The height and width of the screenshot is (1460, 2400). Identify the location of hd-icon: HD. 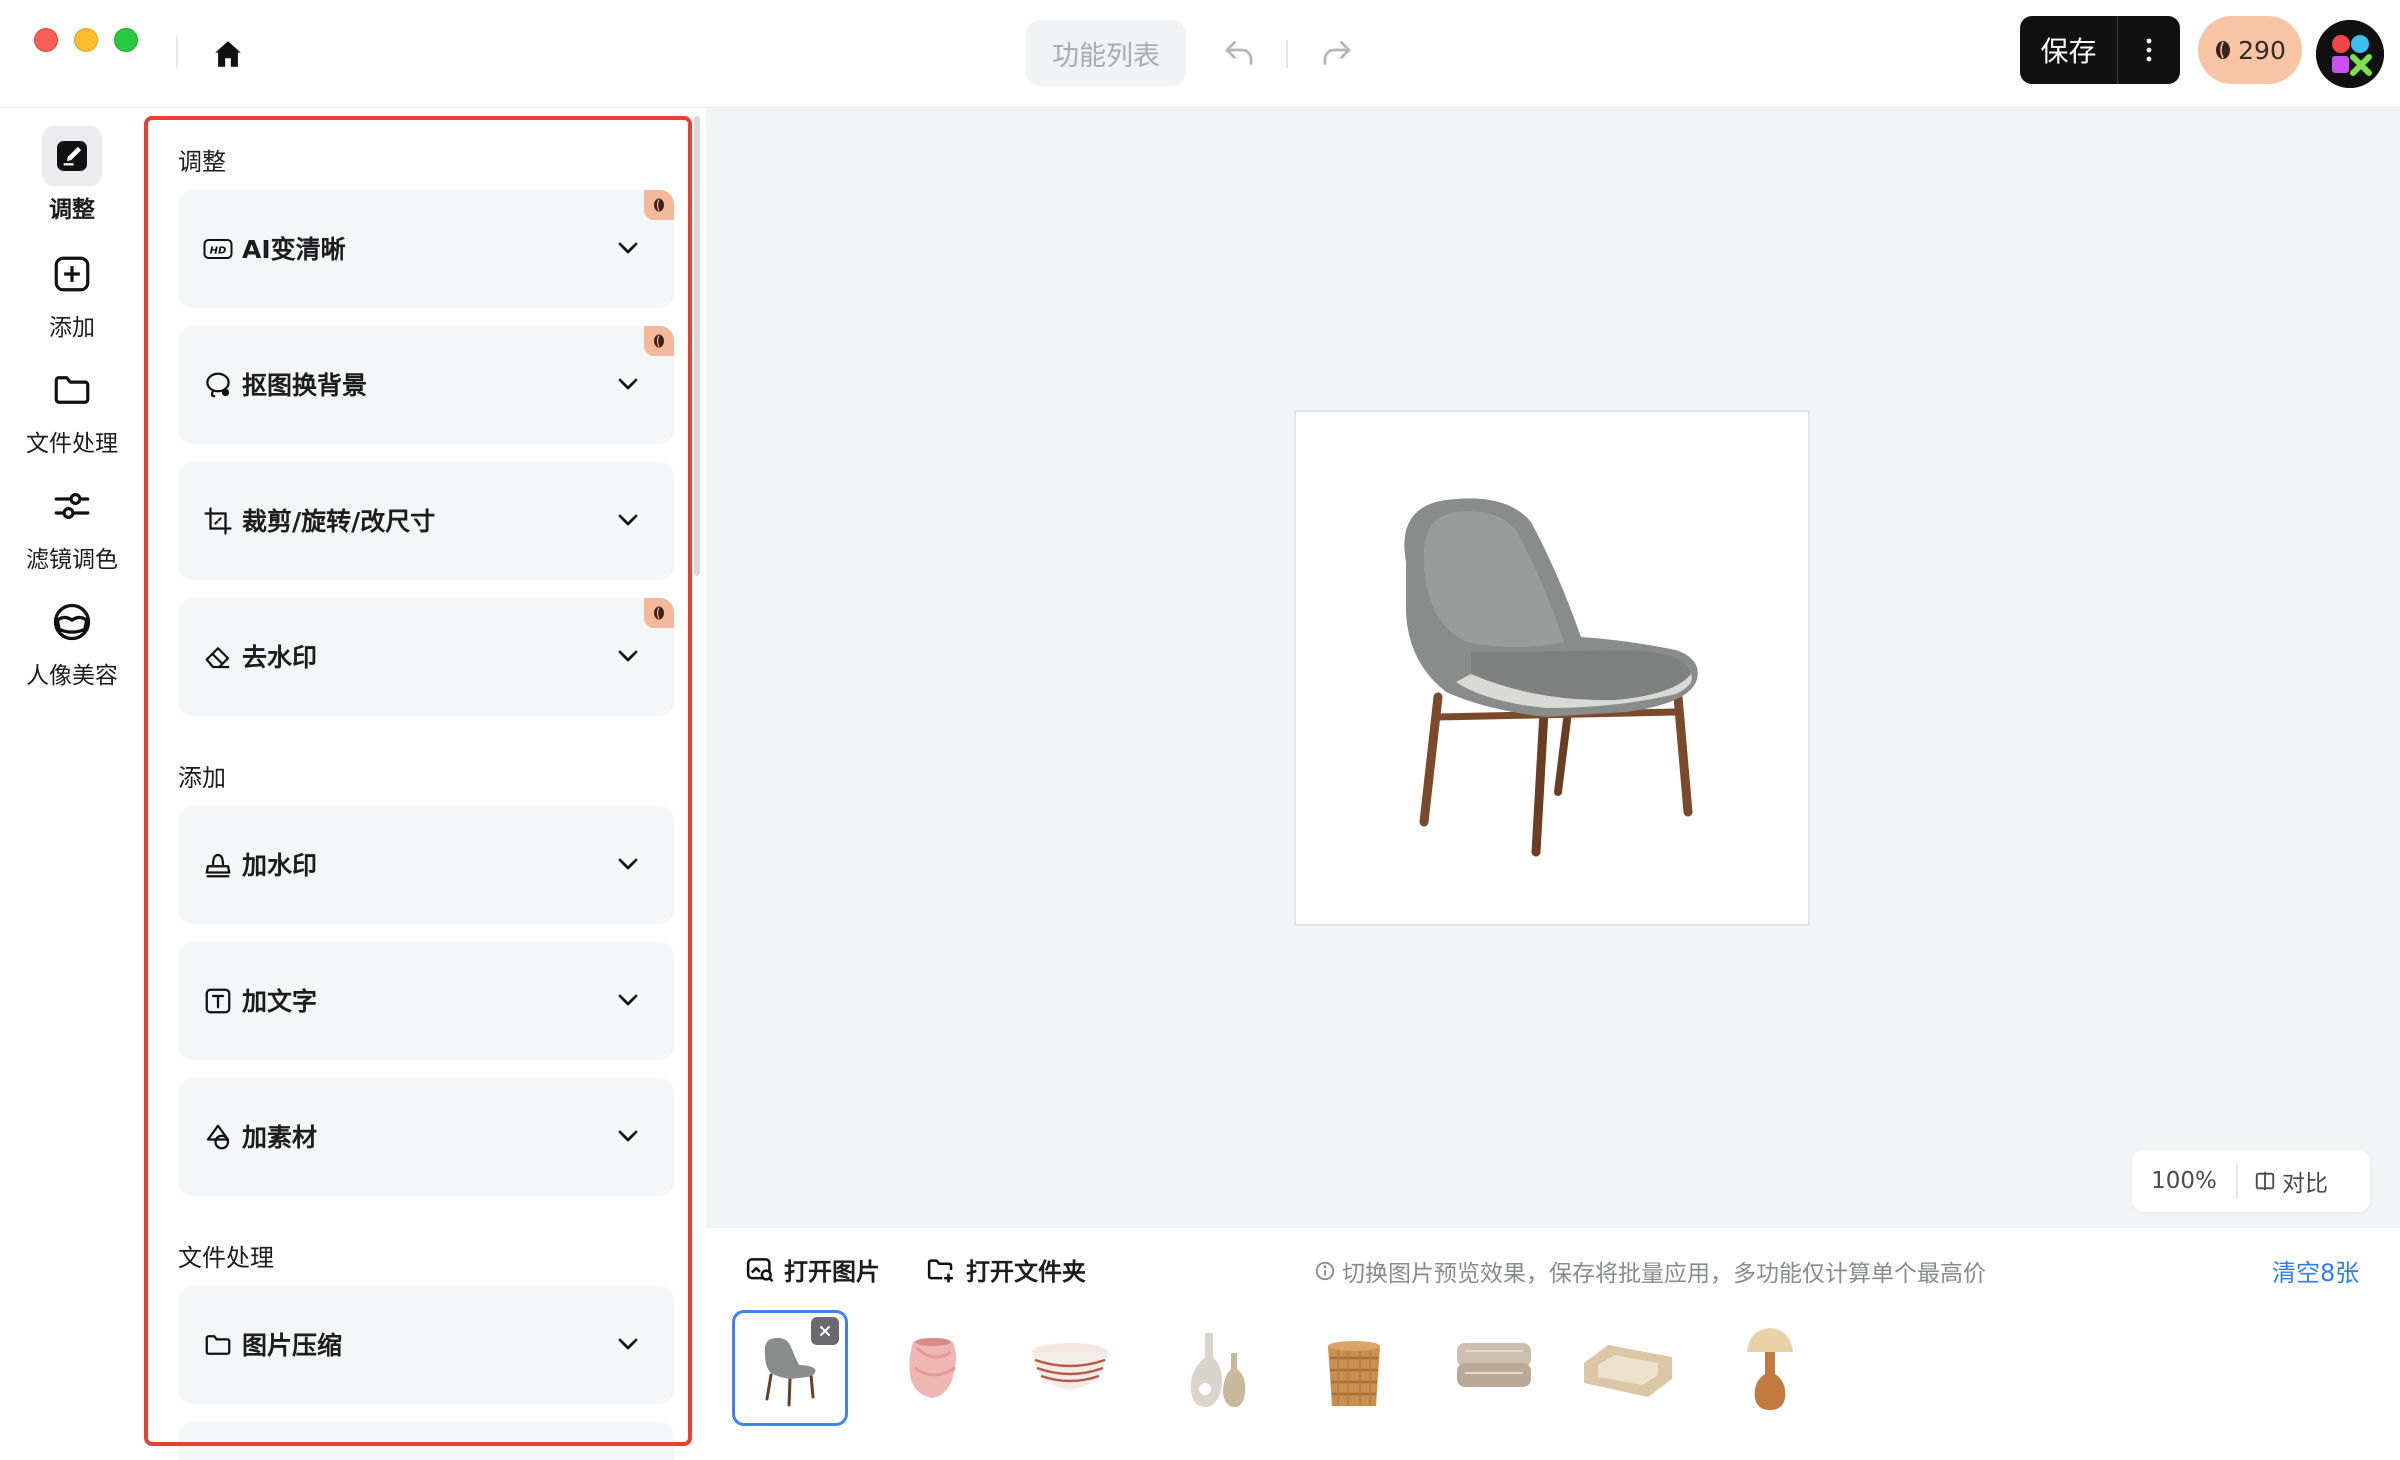
(218, 249).